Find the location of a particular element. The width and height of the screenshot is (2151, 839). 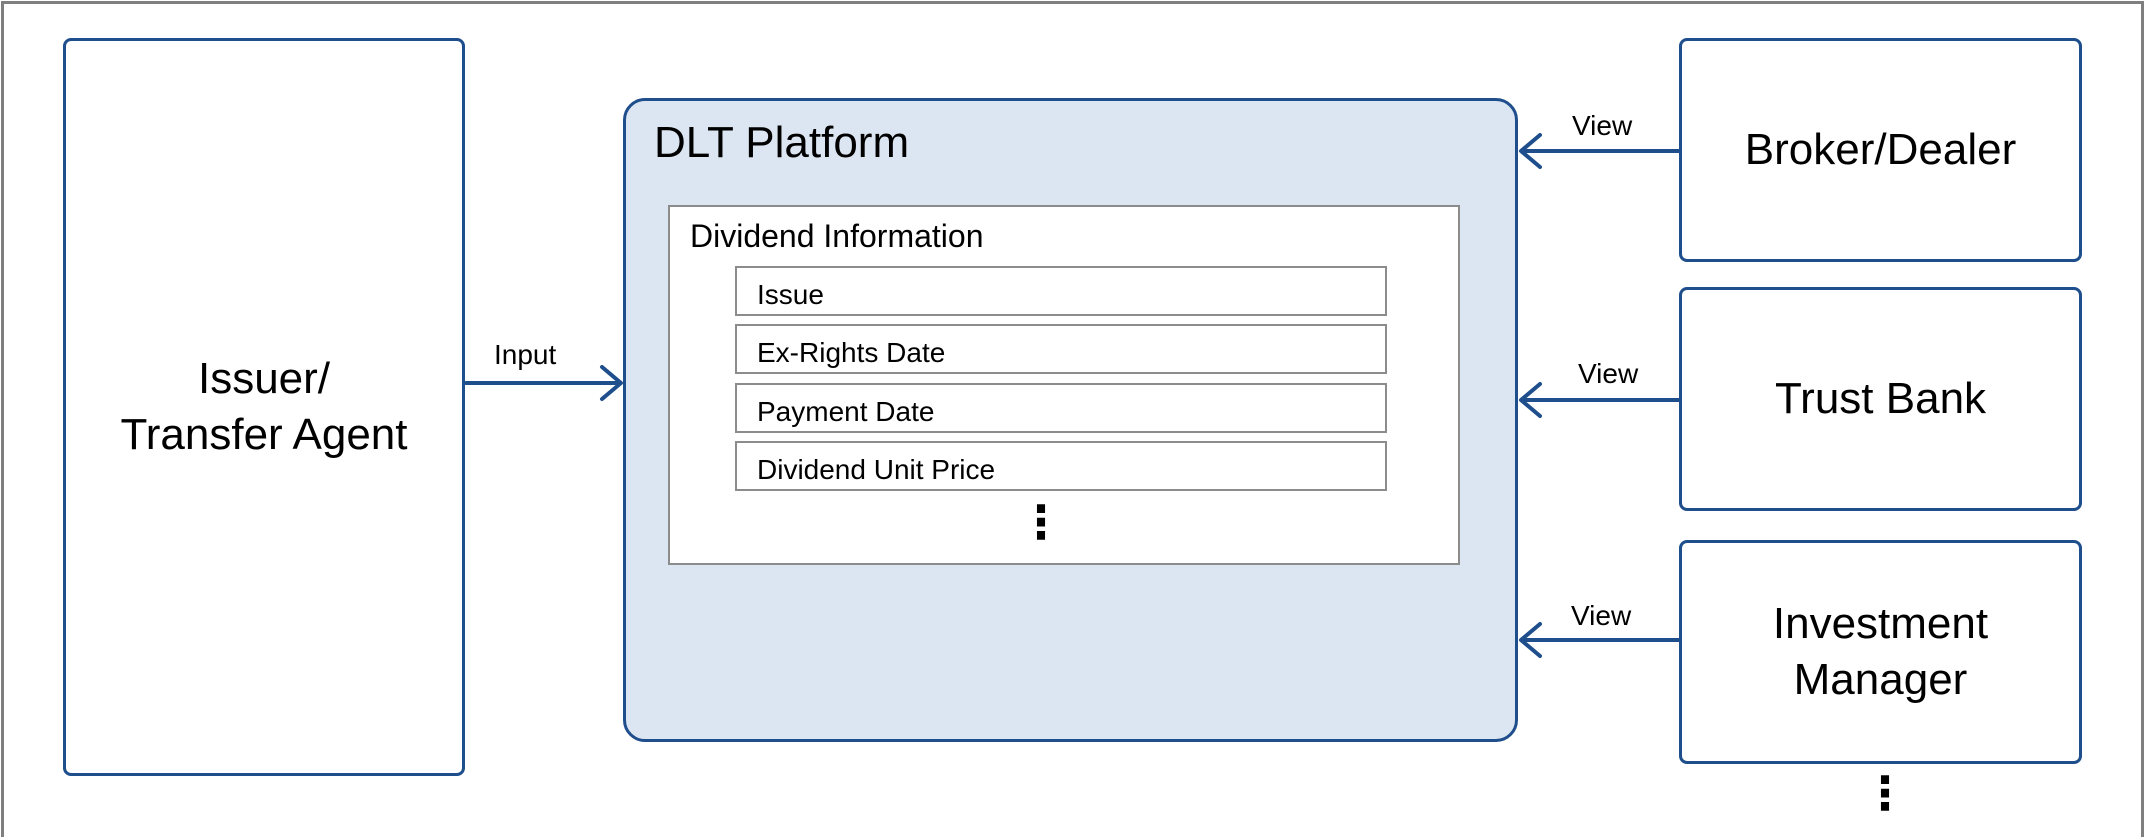

view-label-trust: View is located at coordinates (1608, 373).